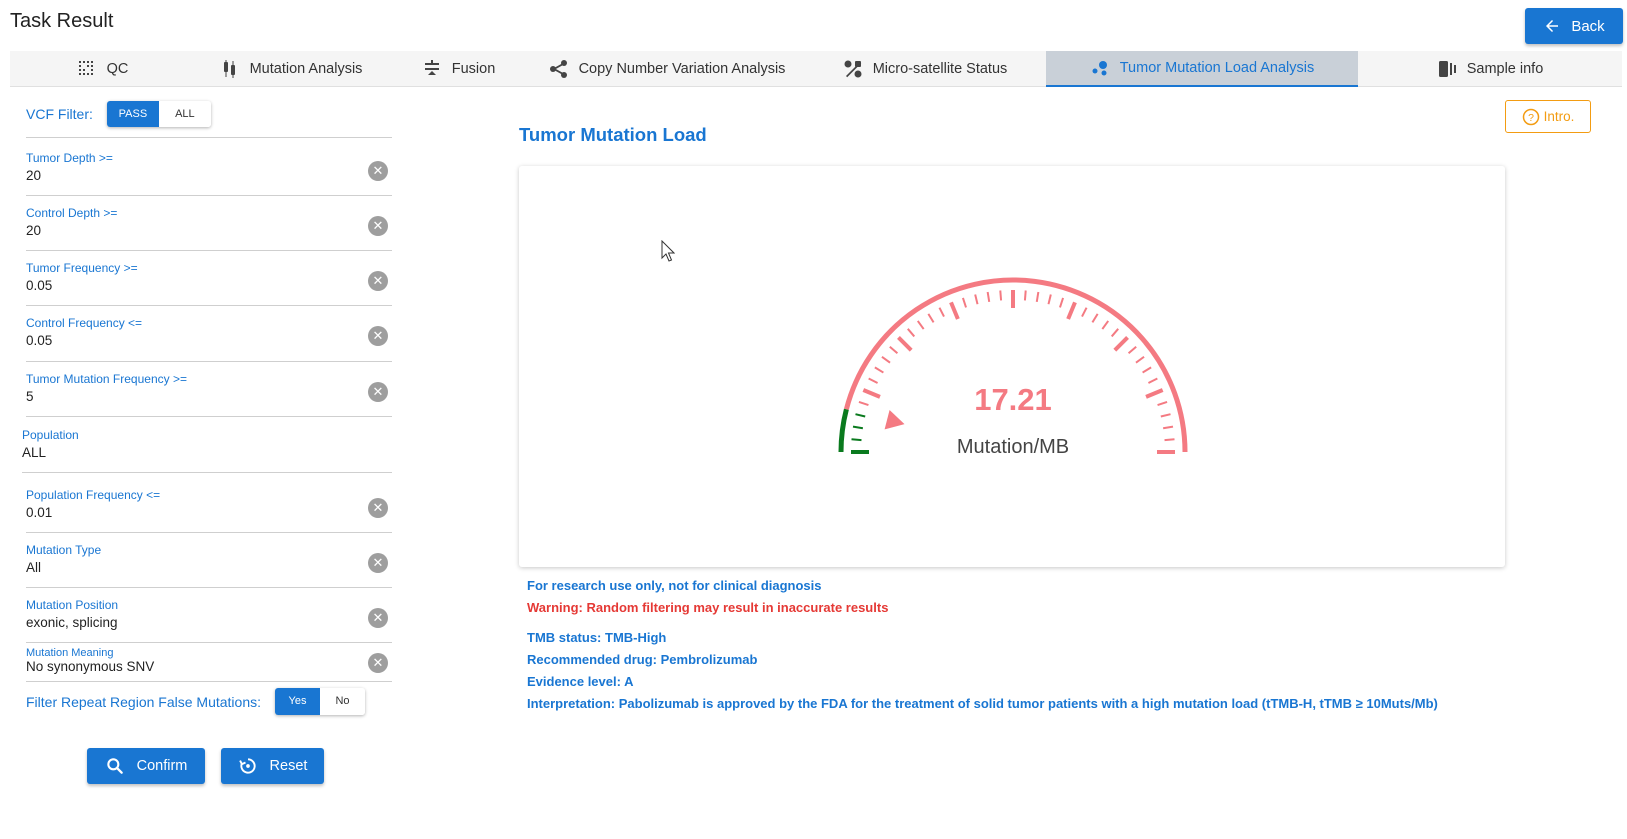 This screenshot has height=839, width=1627. I want to click on search-icon, so click(114, 766).